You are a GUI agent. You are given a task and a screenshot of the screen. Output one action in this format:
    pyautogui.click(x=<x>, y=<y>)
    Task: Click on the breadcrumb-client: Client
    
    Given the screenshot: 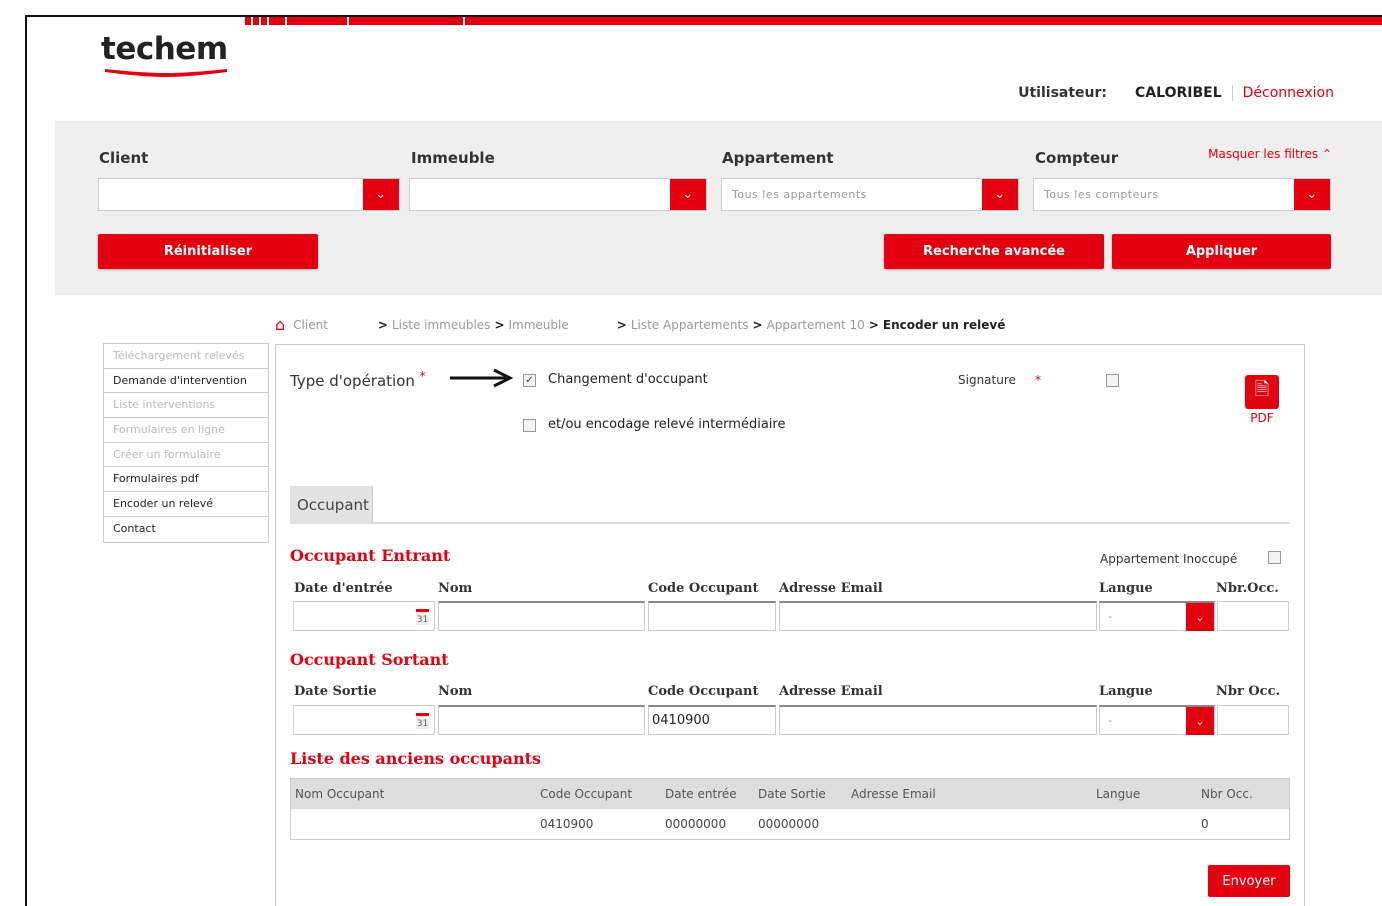 What is the action you would take?
    pyautogui.click(x=310, y=325)
    